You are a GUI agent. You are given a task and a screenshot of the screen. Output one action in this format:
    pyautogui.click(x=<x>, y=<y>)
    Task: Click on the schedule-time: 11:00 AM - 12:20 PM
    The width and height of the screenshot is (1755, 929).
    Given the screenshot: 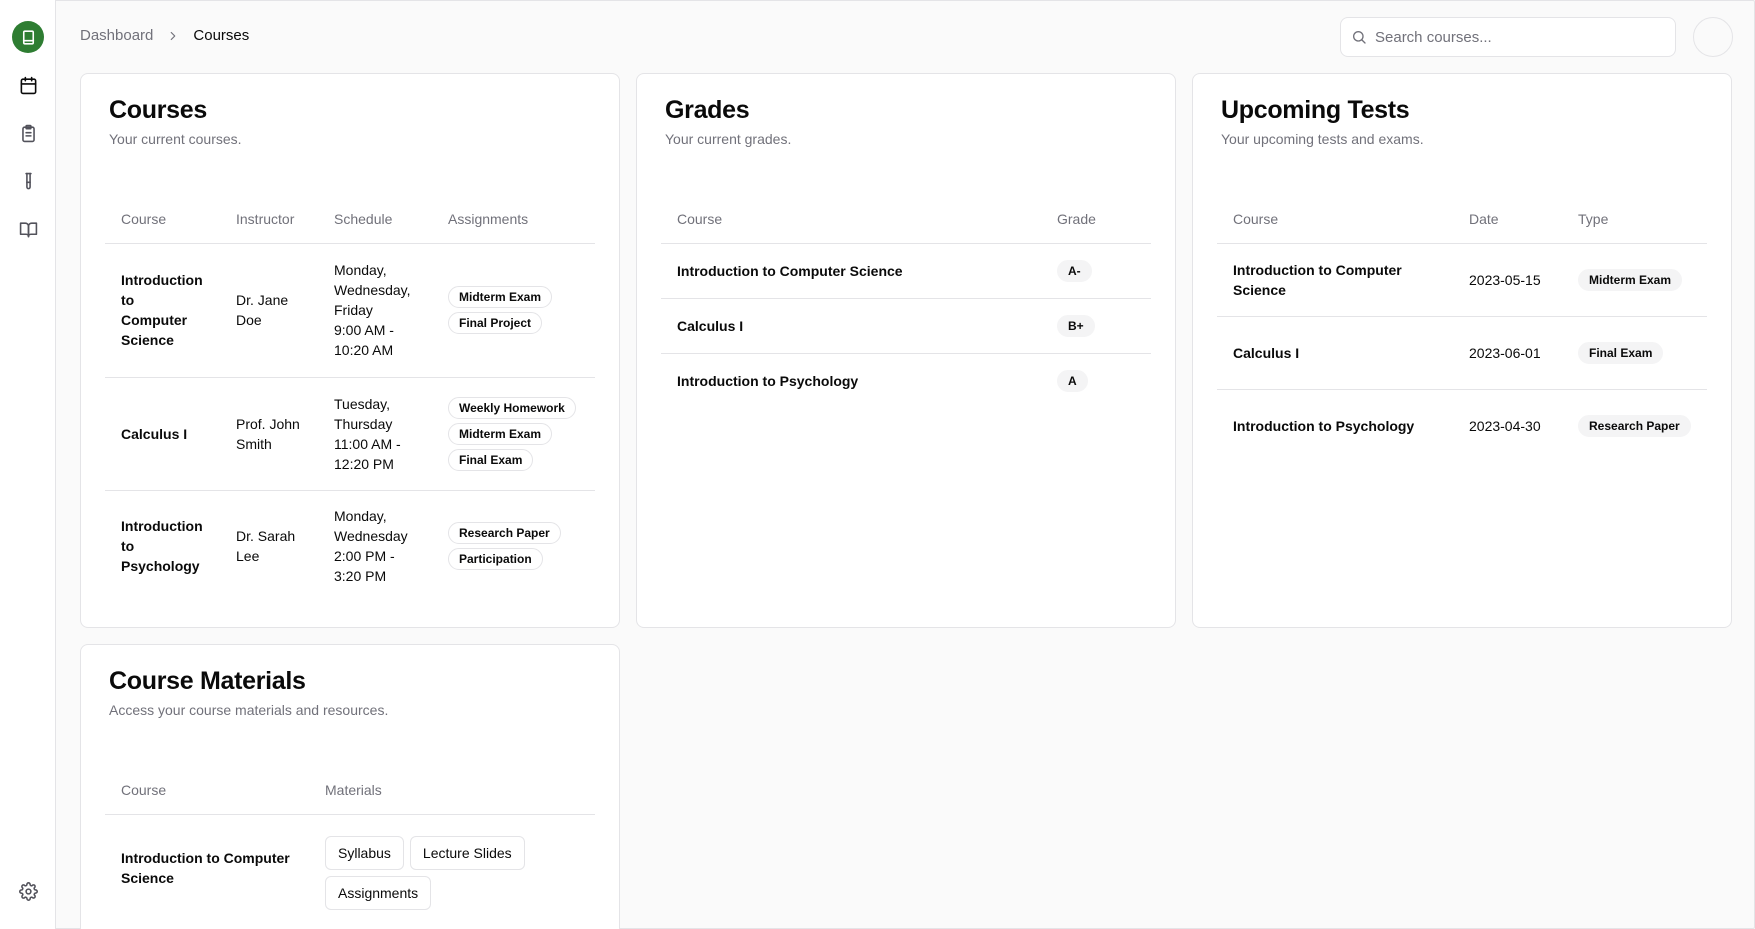 What is the action you would take?
    pyautogui.click(x=367, y=453)
    